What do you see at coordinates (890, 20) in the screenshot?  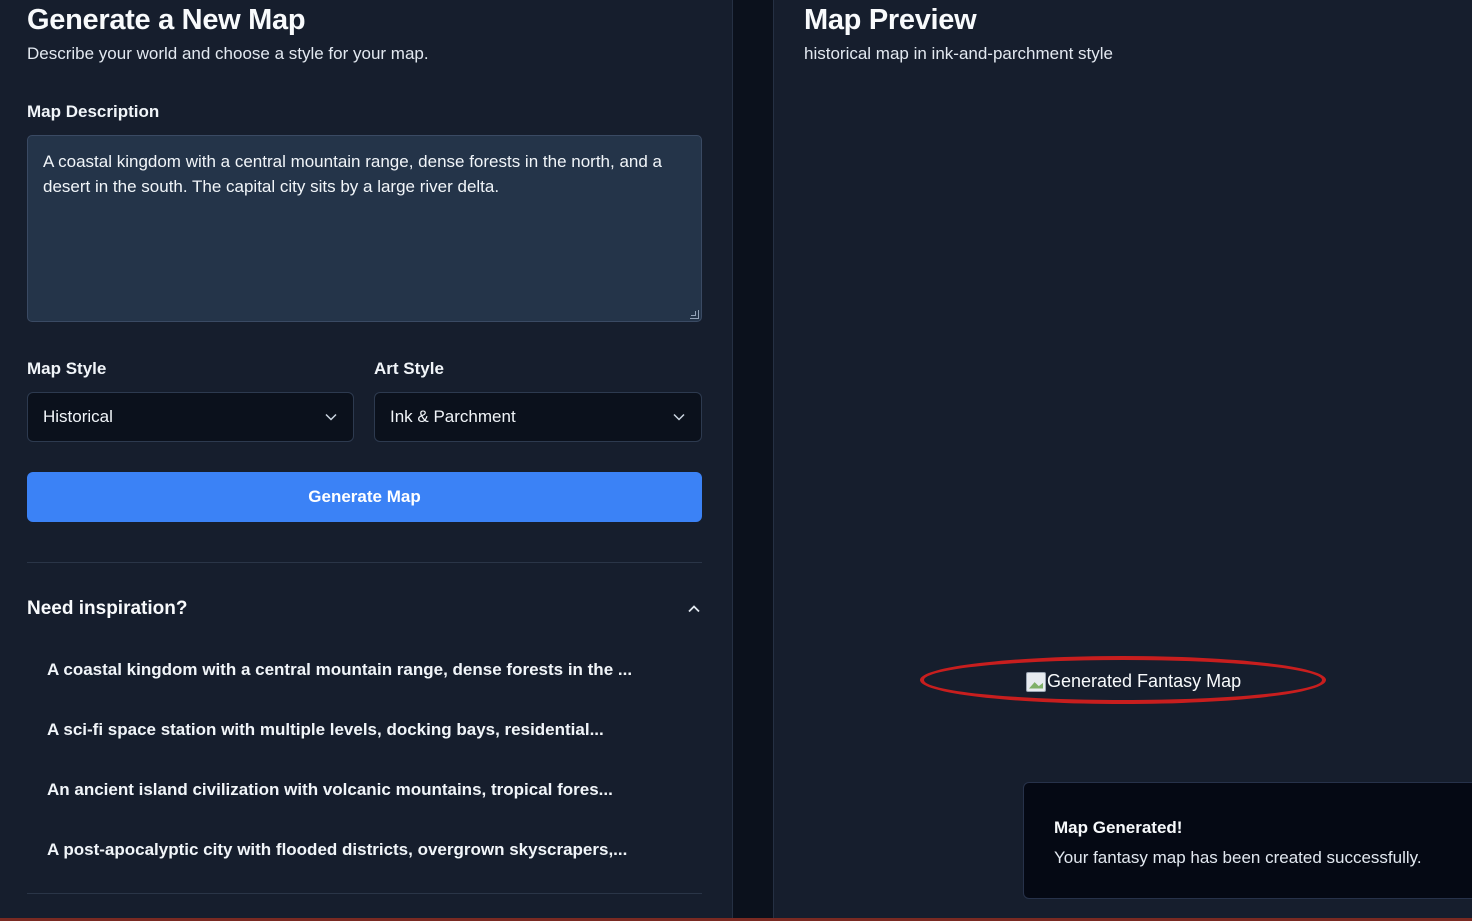 I see `preview-title: Map Preview` at bounding box center [890, 20].